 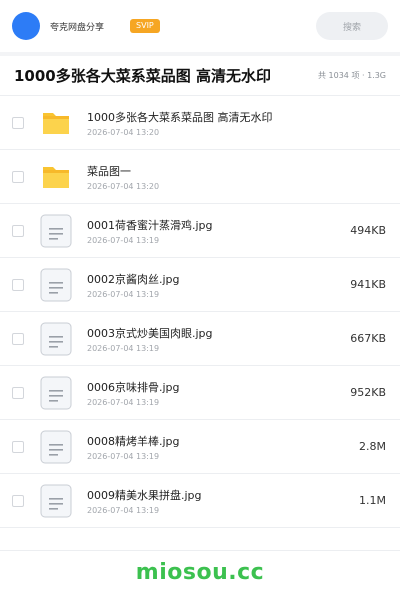 I want to click on item-size: 2.8M, so click(x=372, y=446).